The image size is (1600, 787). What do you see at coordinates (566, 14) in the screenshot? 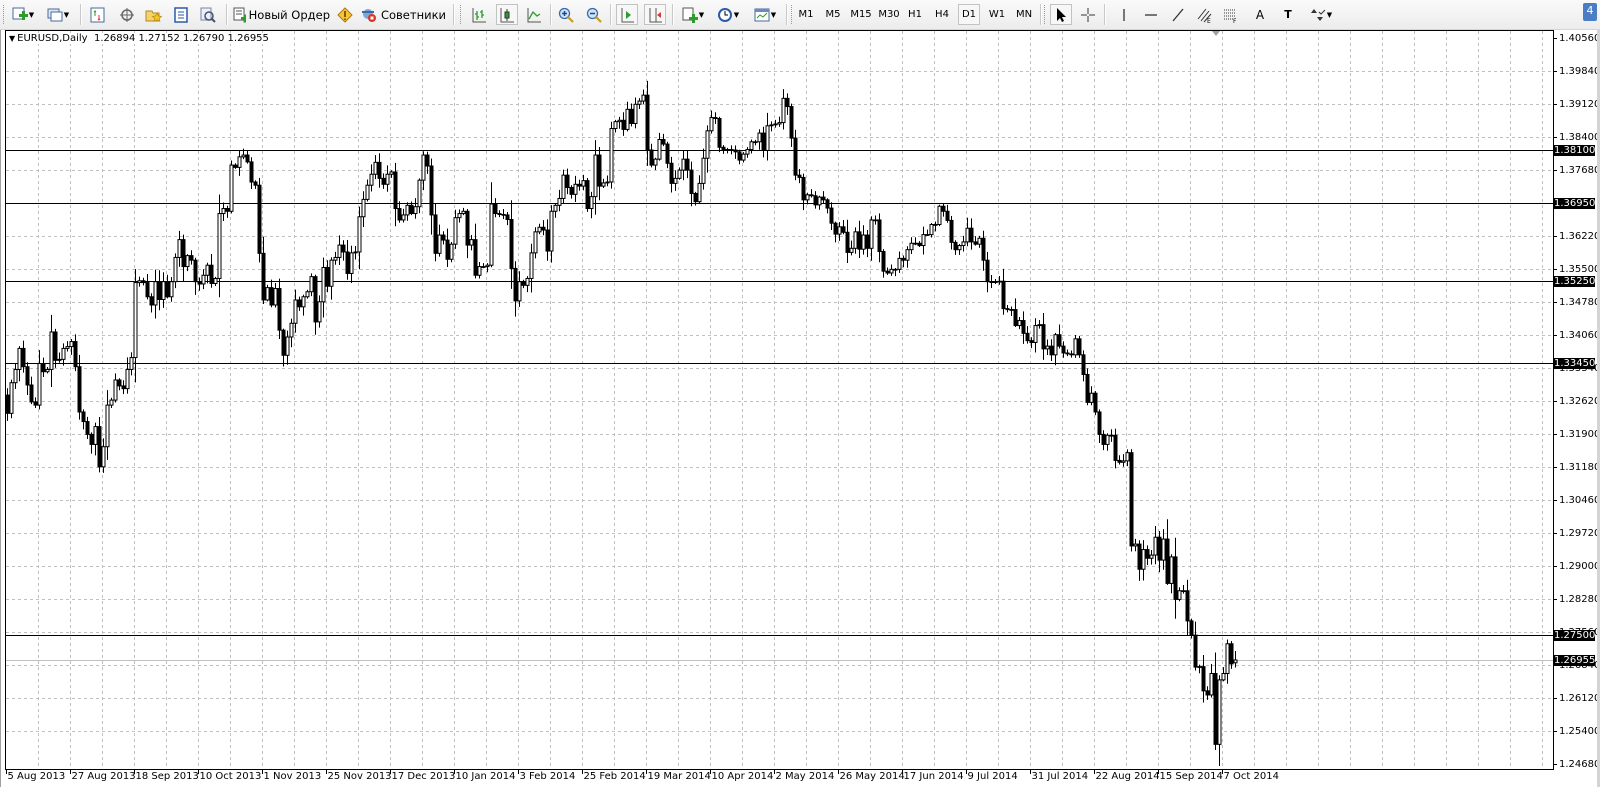
I see `zoom-in-button` at bounding box center [566, 14].